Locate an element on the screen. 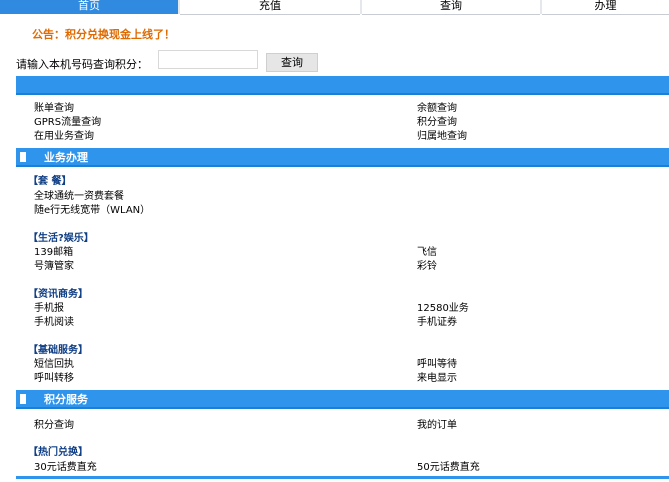  link-gprs-query: GPRS流量查询 is located at coordinates (67, 120).